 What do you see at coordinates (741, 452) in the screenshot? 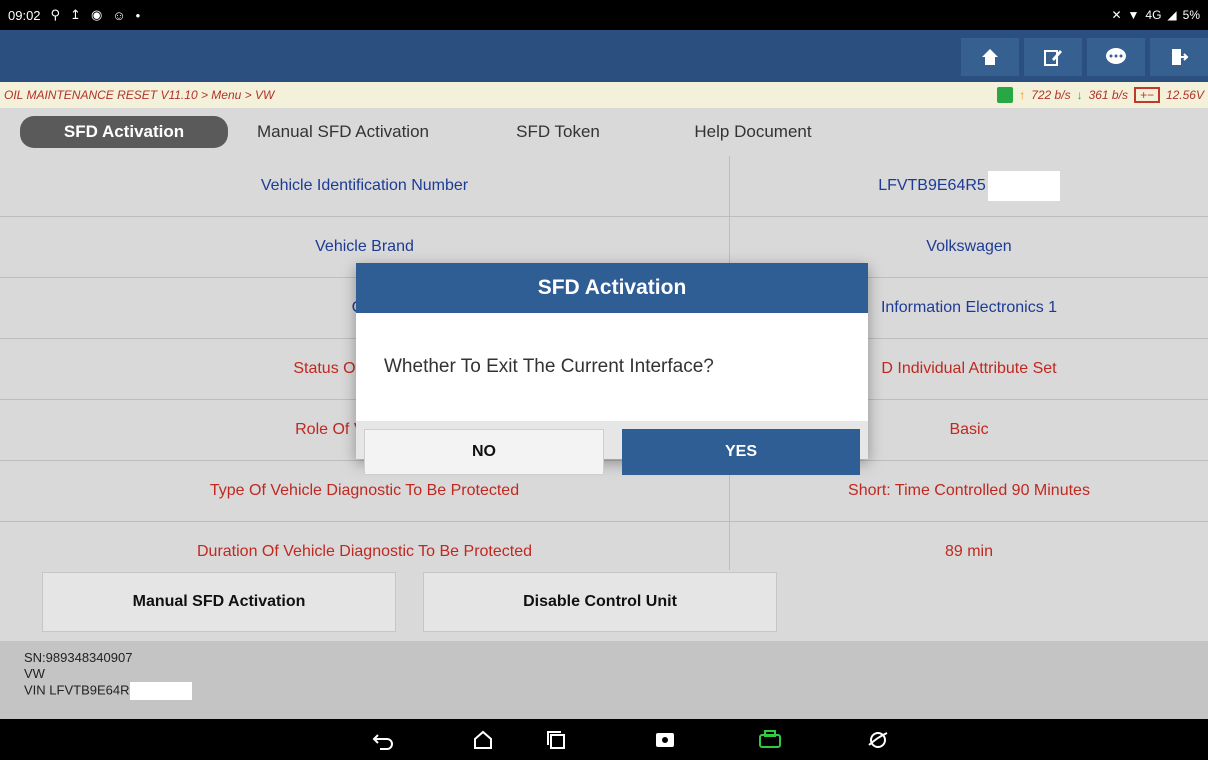
I see `yes-button: YES` at bounding box center [741, 452].